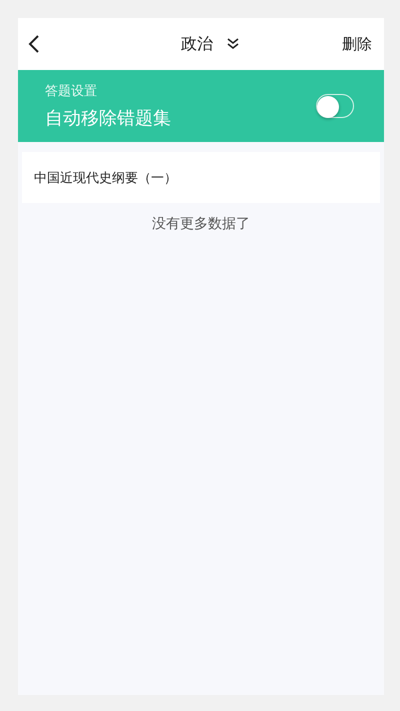 The height and width of the screenshot is (711, 400). I want to click on delete-button: 删除, so click(357, 44).